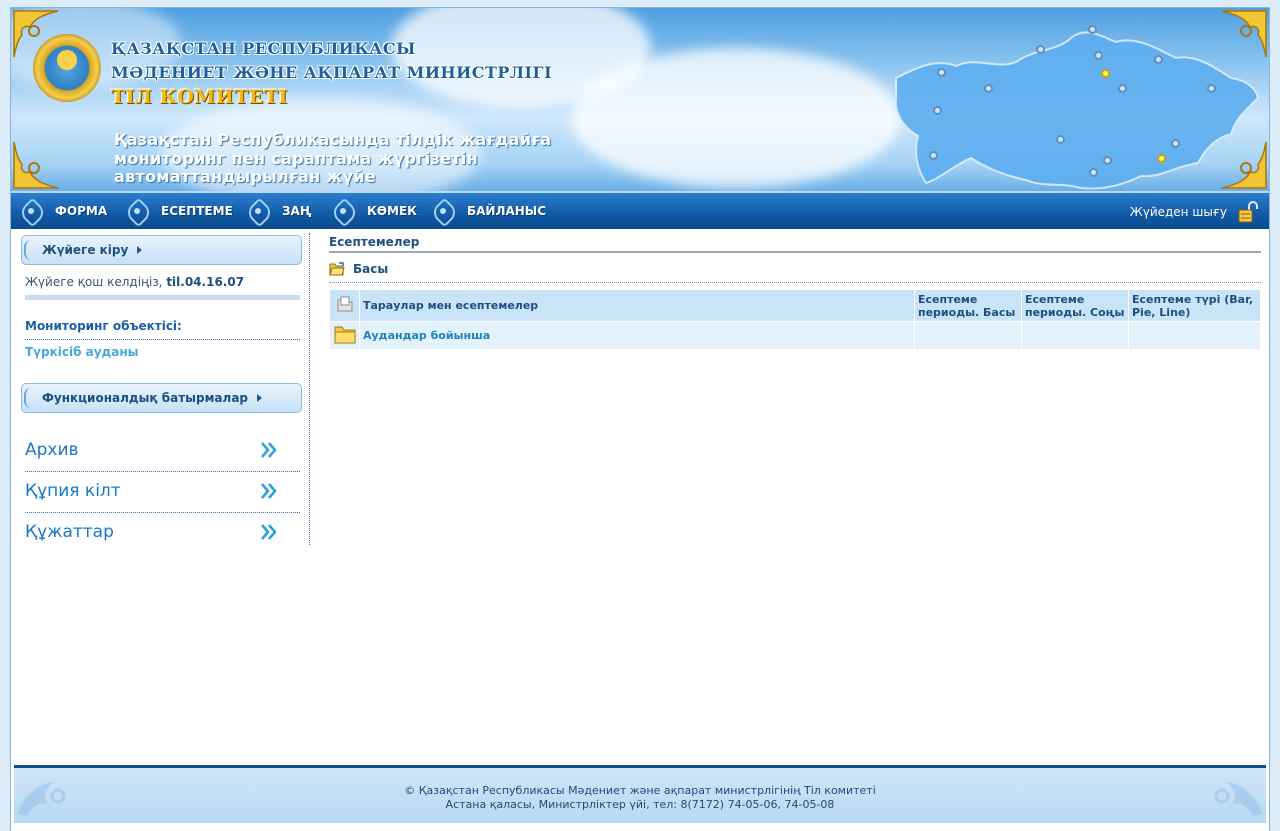 Image resolution: width=1280 pixels, height=831 pixels. Describe the element at coordinates (637, 305) in the screenshot. I see `table-header: Тараулар мен есептемелер` at that location.